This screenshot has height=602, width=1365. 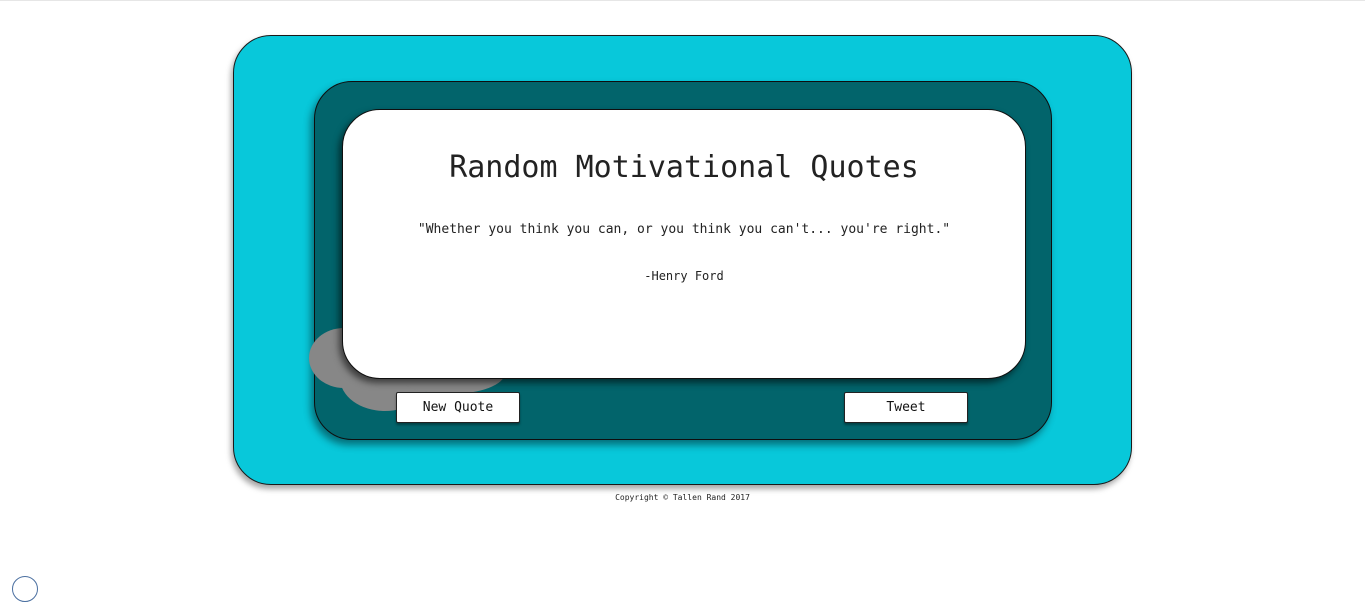 I want to click on top-divider, so click(x=682, y=0).